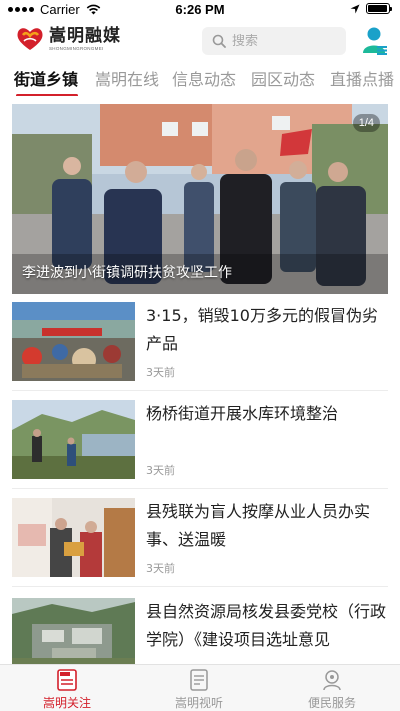 The image size is (400, 711). What do you see at coordinates (127, 78) in the screenshot?
I see `tab-songming-online: 嵩明在线` at bounding box center [127, 78].